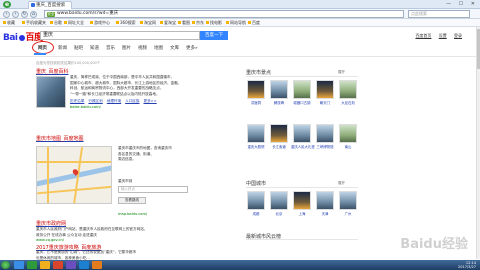 The height and width of the screenshot is (270, 480). What do you see at coordinates (279, 92) in the screenshot?
I see `attraction-card: 解放碑` at bounding box center [279, 92].